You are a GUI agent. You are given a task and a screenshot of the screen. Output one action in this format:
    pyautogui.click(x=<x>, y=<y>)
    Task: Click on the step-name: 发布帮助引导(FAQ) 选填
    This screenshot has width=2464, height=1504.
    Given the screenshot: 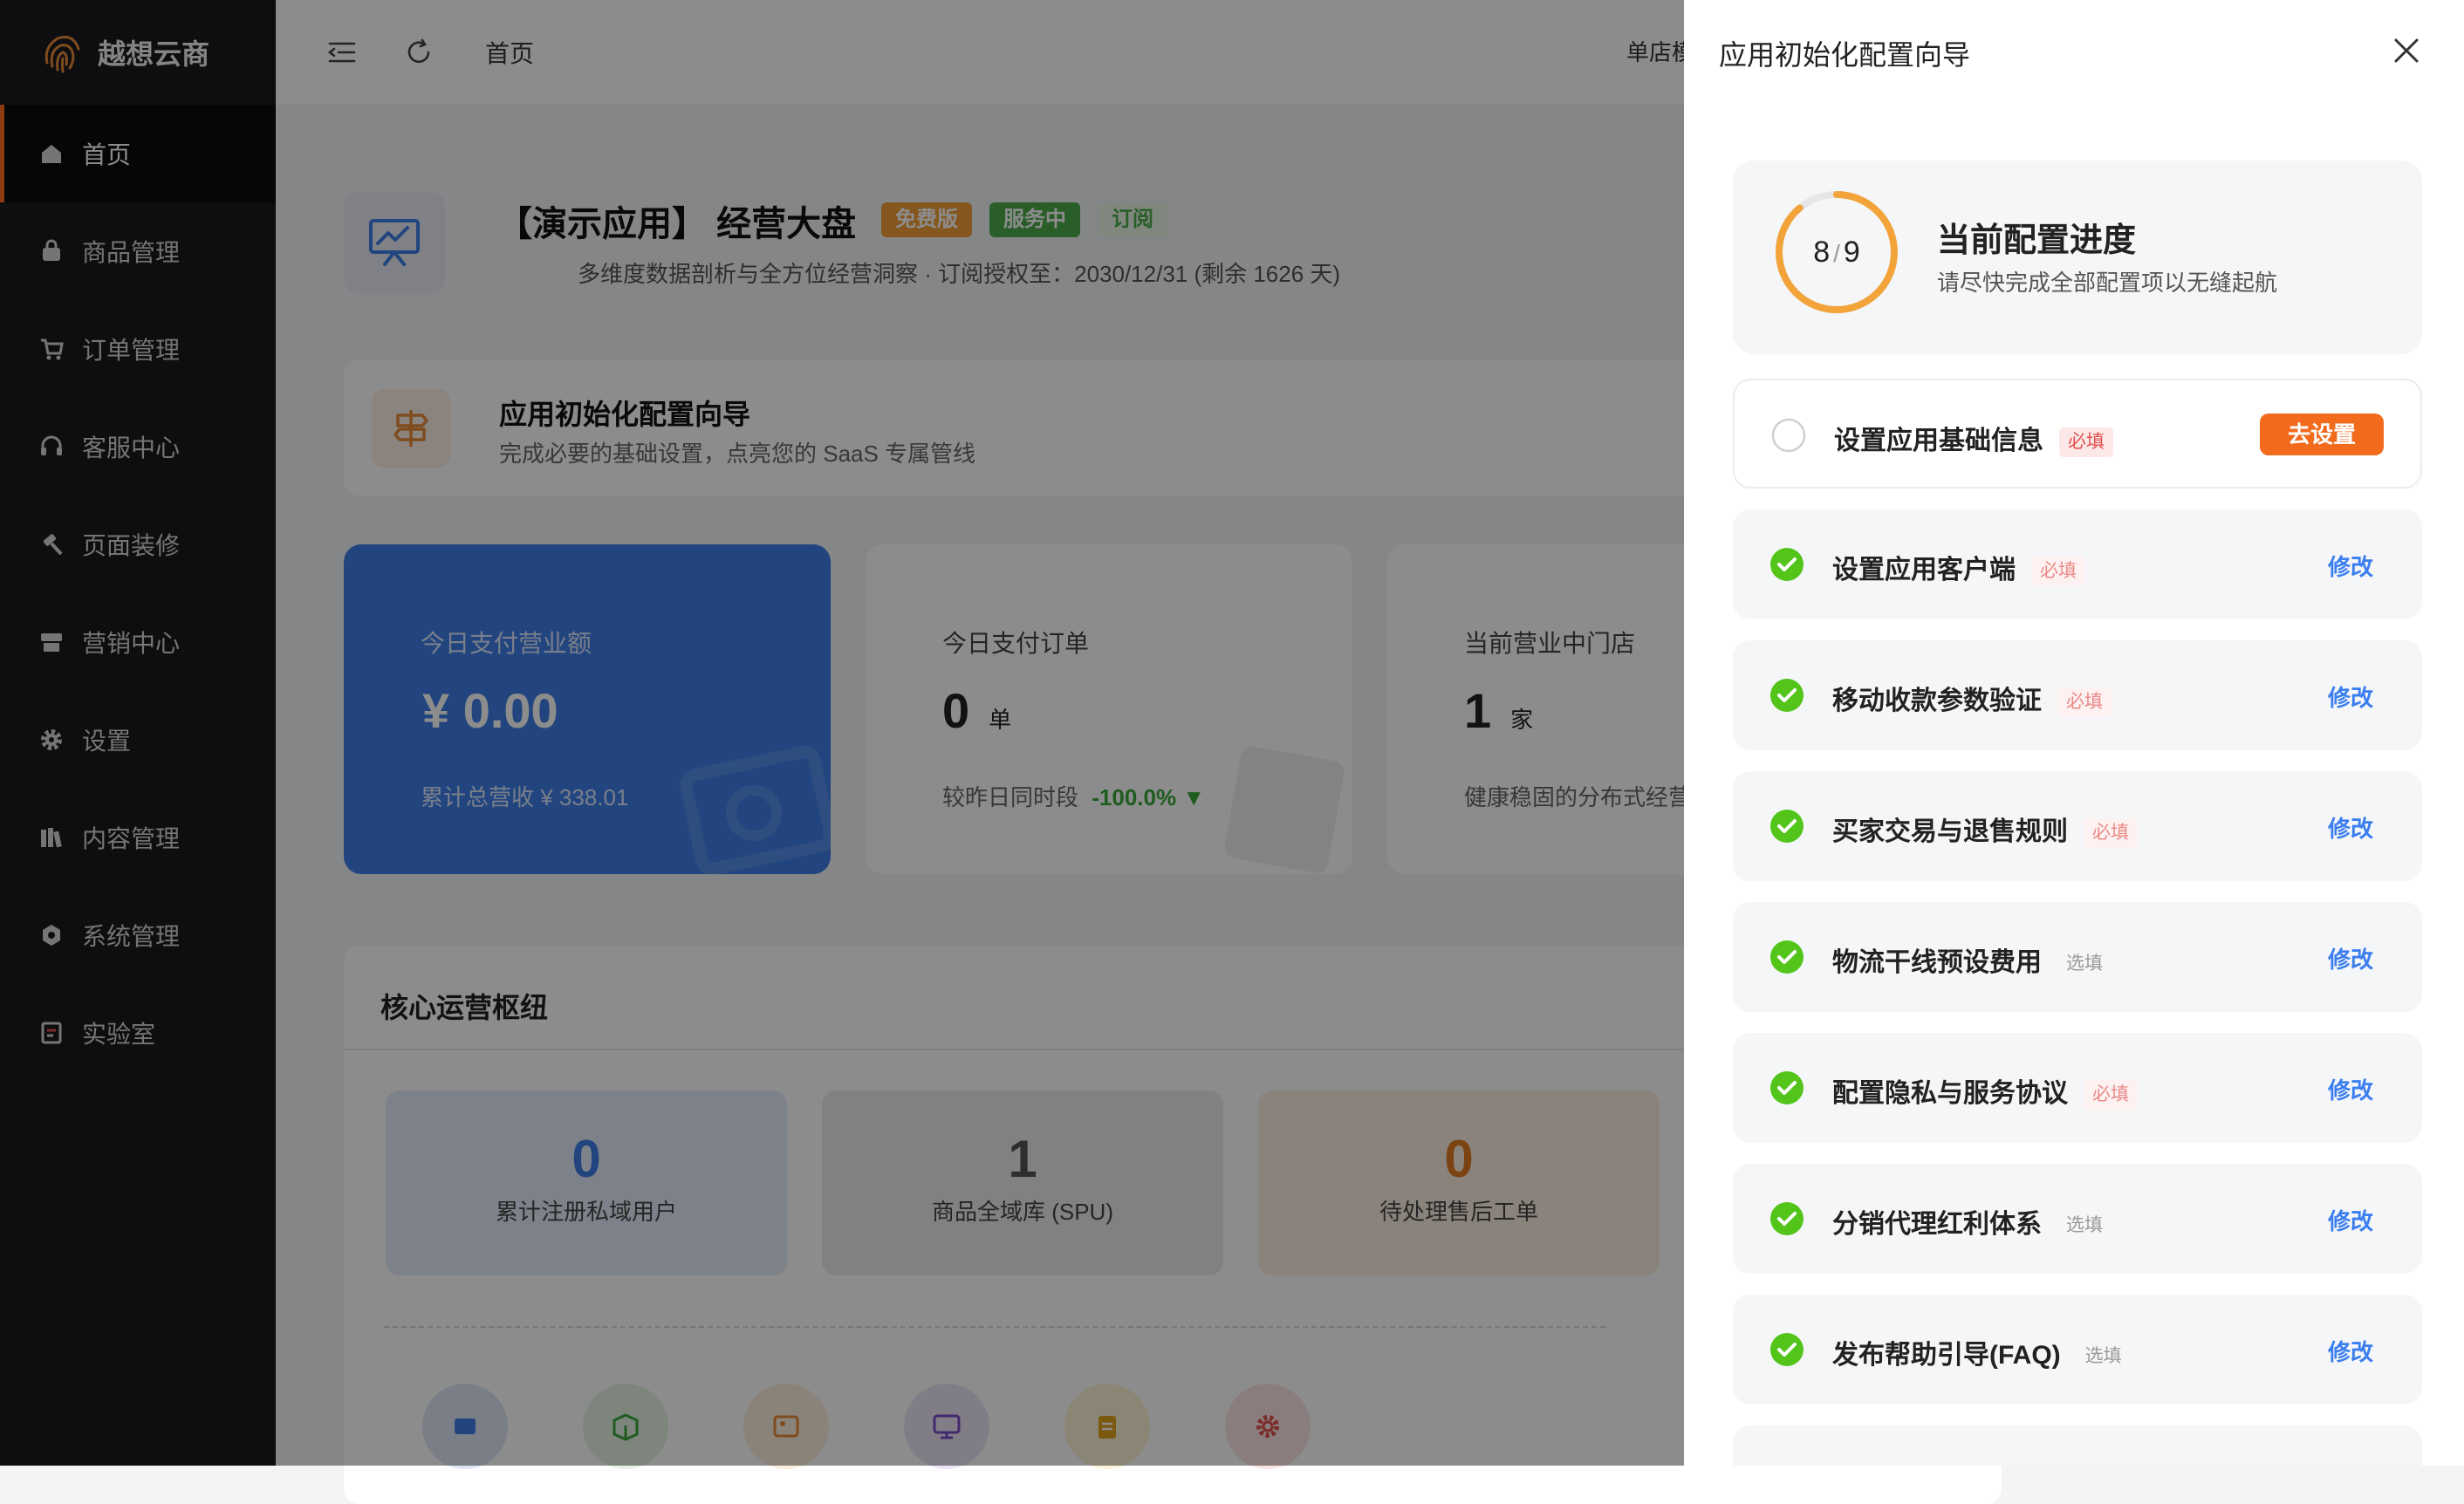 What is the action you would take?
    pyautogui.click(x=1981, y=1352)
    